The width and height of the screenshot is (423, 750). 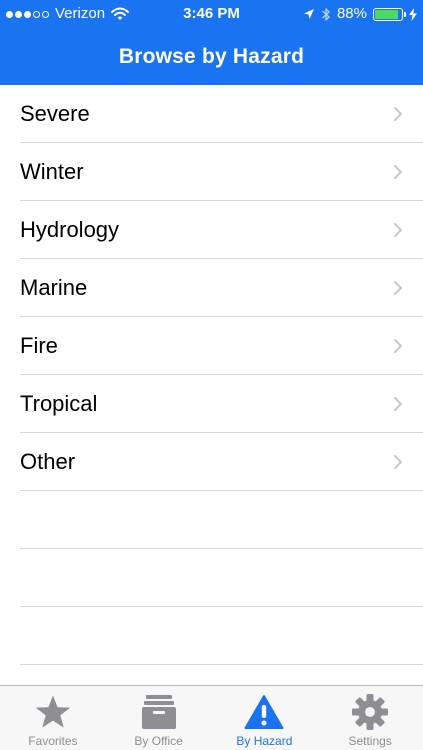 What do you see at coordinates (158, 741) in the screenshot?
I see `tab-label: By Office` at bounding box center [158, 741].